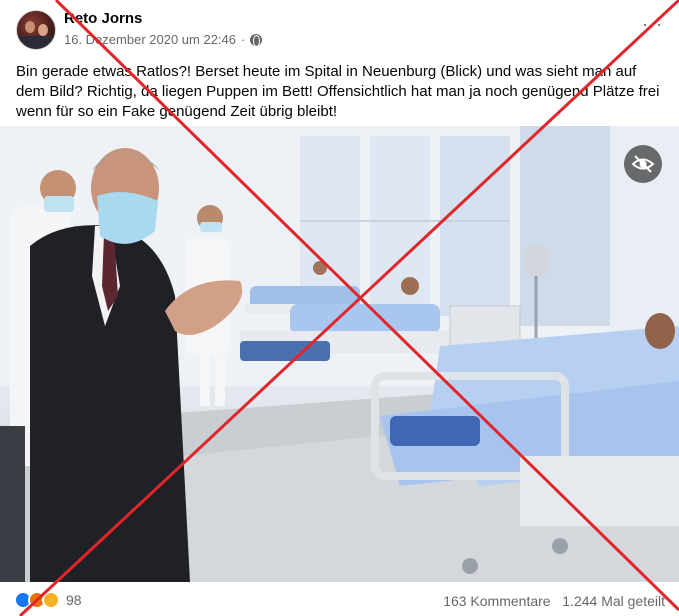  What do you see at coordinates (51, 600) in the screenshot?
I see `haha-icon` at bounding box center [51, 600].